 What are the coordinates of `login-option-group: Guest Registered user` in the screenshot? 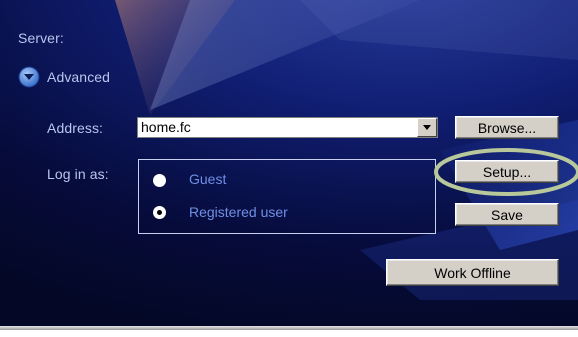 It's located at (287, 196).